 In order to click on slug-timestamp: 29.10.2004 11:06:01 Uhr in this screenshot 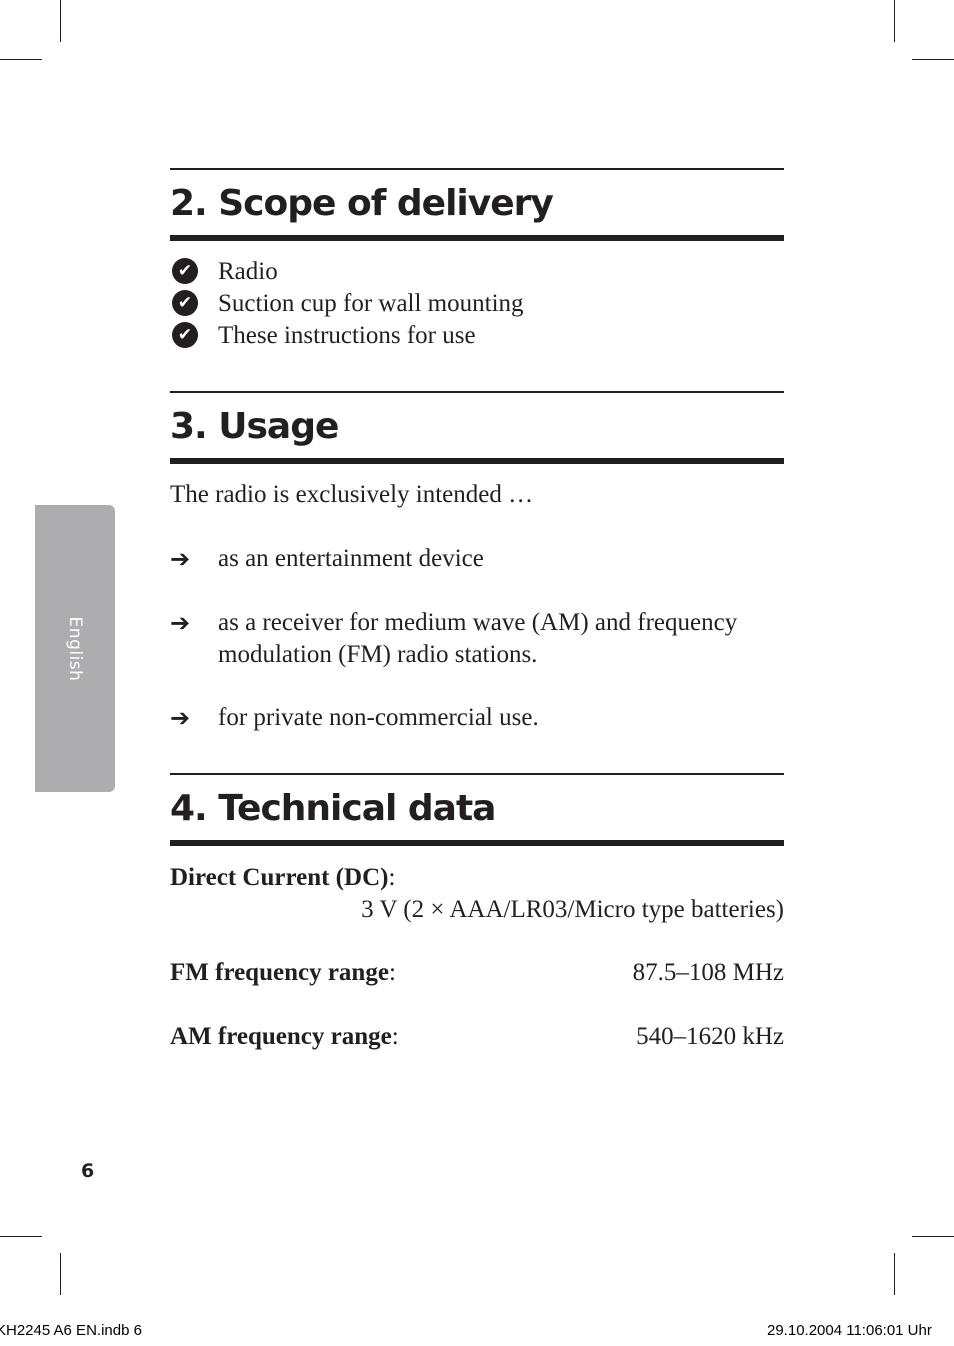, I will do `click(849, 1330)`.